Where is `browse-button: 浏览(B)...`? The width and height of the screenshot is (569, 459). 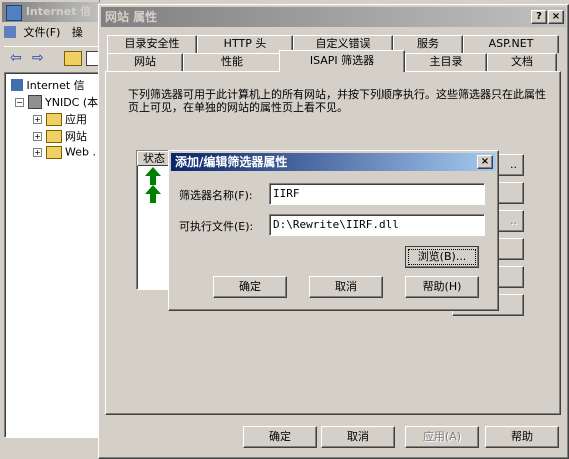 browse-button: 浏览(B)... is located at coordinates (442, 257).